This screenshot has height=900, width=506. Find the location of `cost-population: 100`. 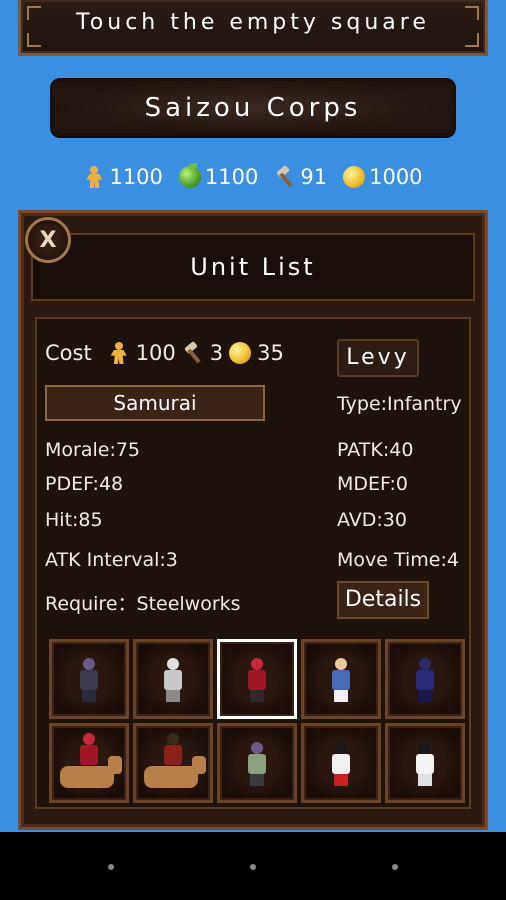

cost-population: 100 is located at coordinates (155, 353).